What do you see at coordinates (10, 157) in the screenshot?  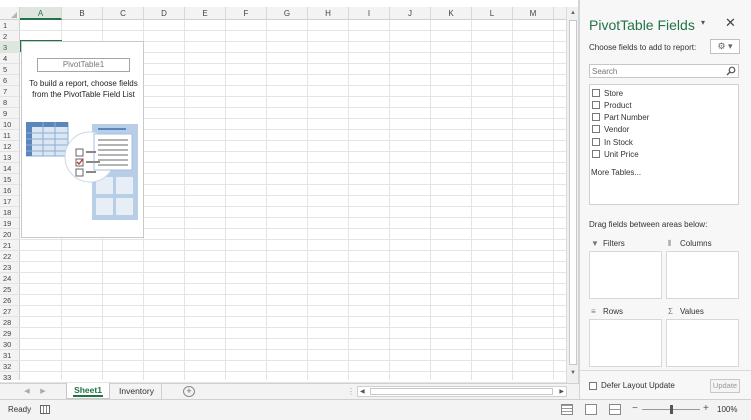 I see `row-header-13: 13` at bounding box center [10, 157].